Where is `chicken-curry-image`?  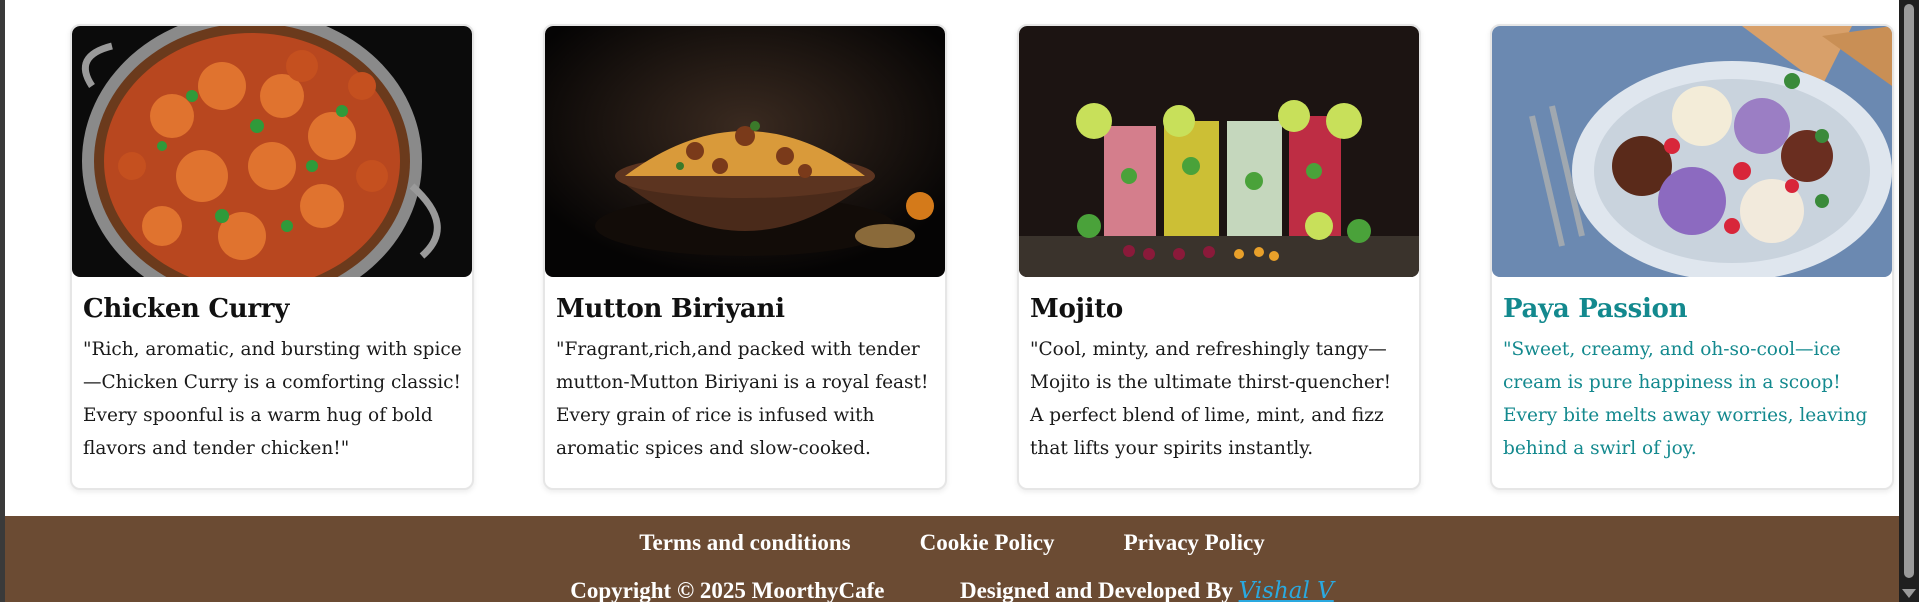
chicken-curry-image is located at coordinates (272, 151).